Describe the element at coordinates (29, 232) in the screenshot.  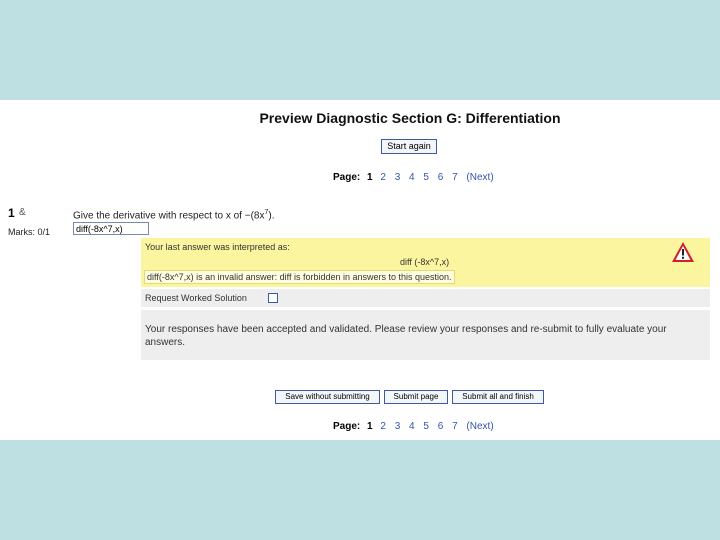
I see `question-marks: Marks: 0/1` at that location.